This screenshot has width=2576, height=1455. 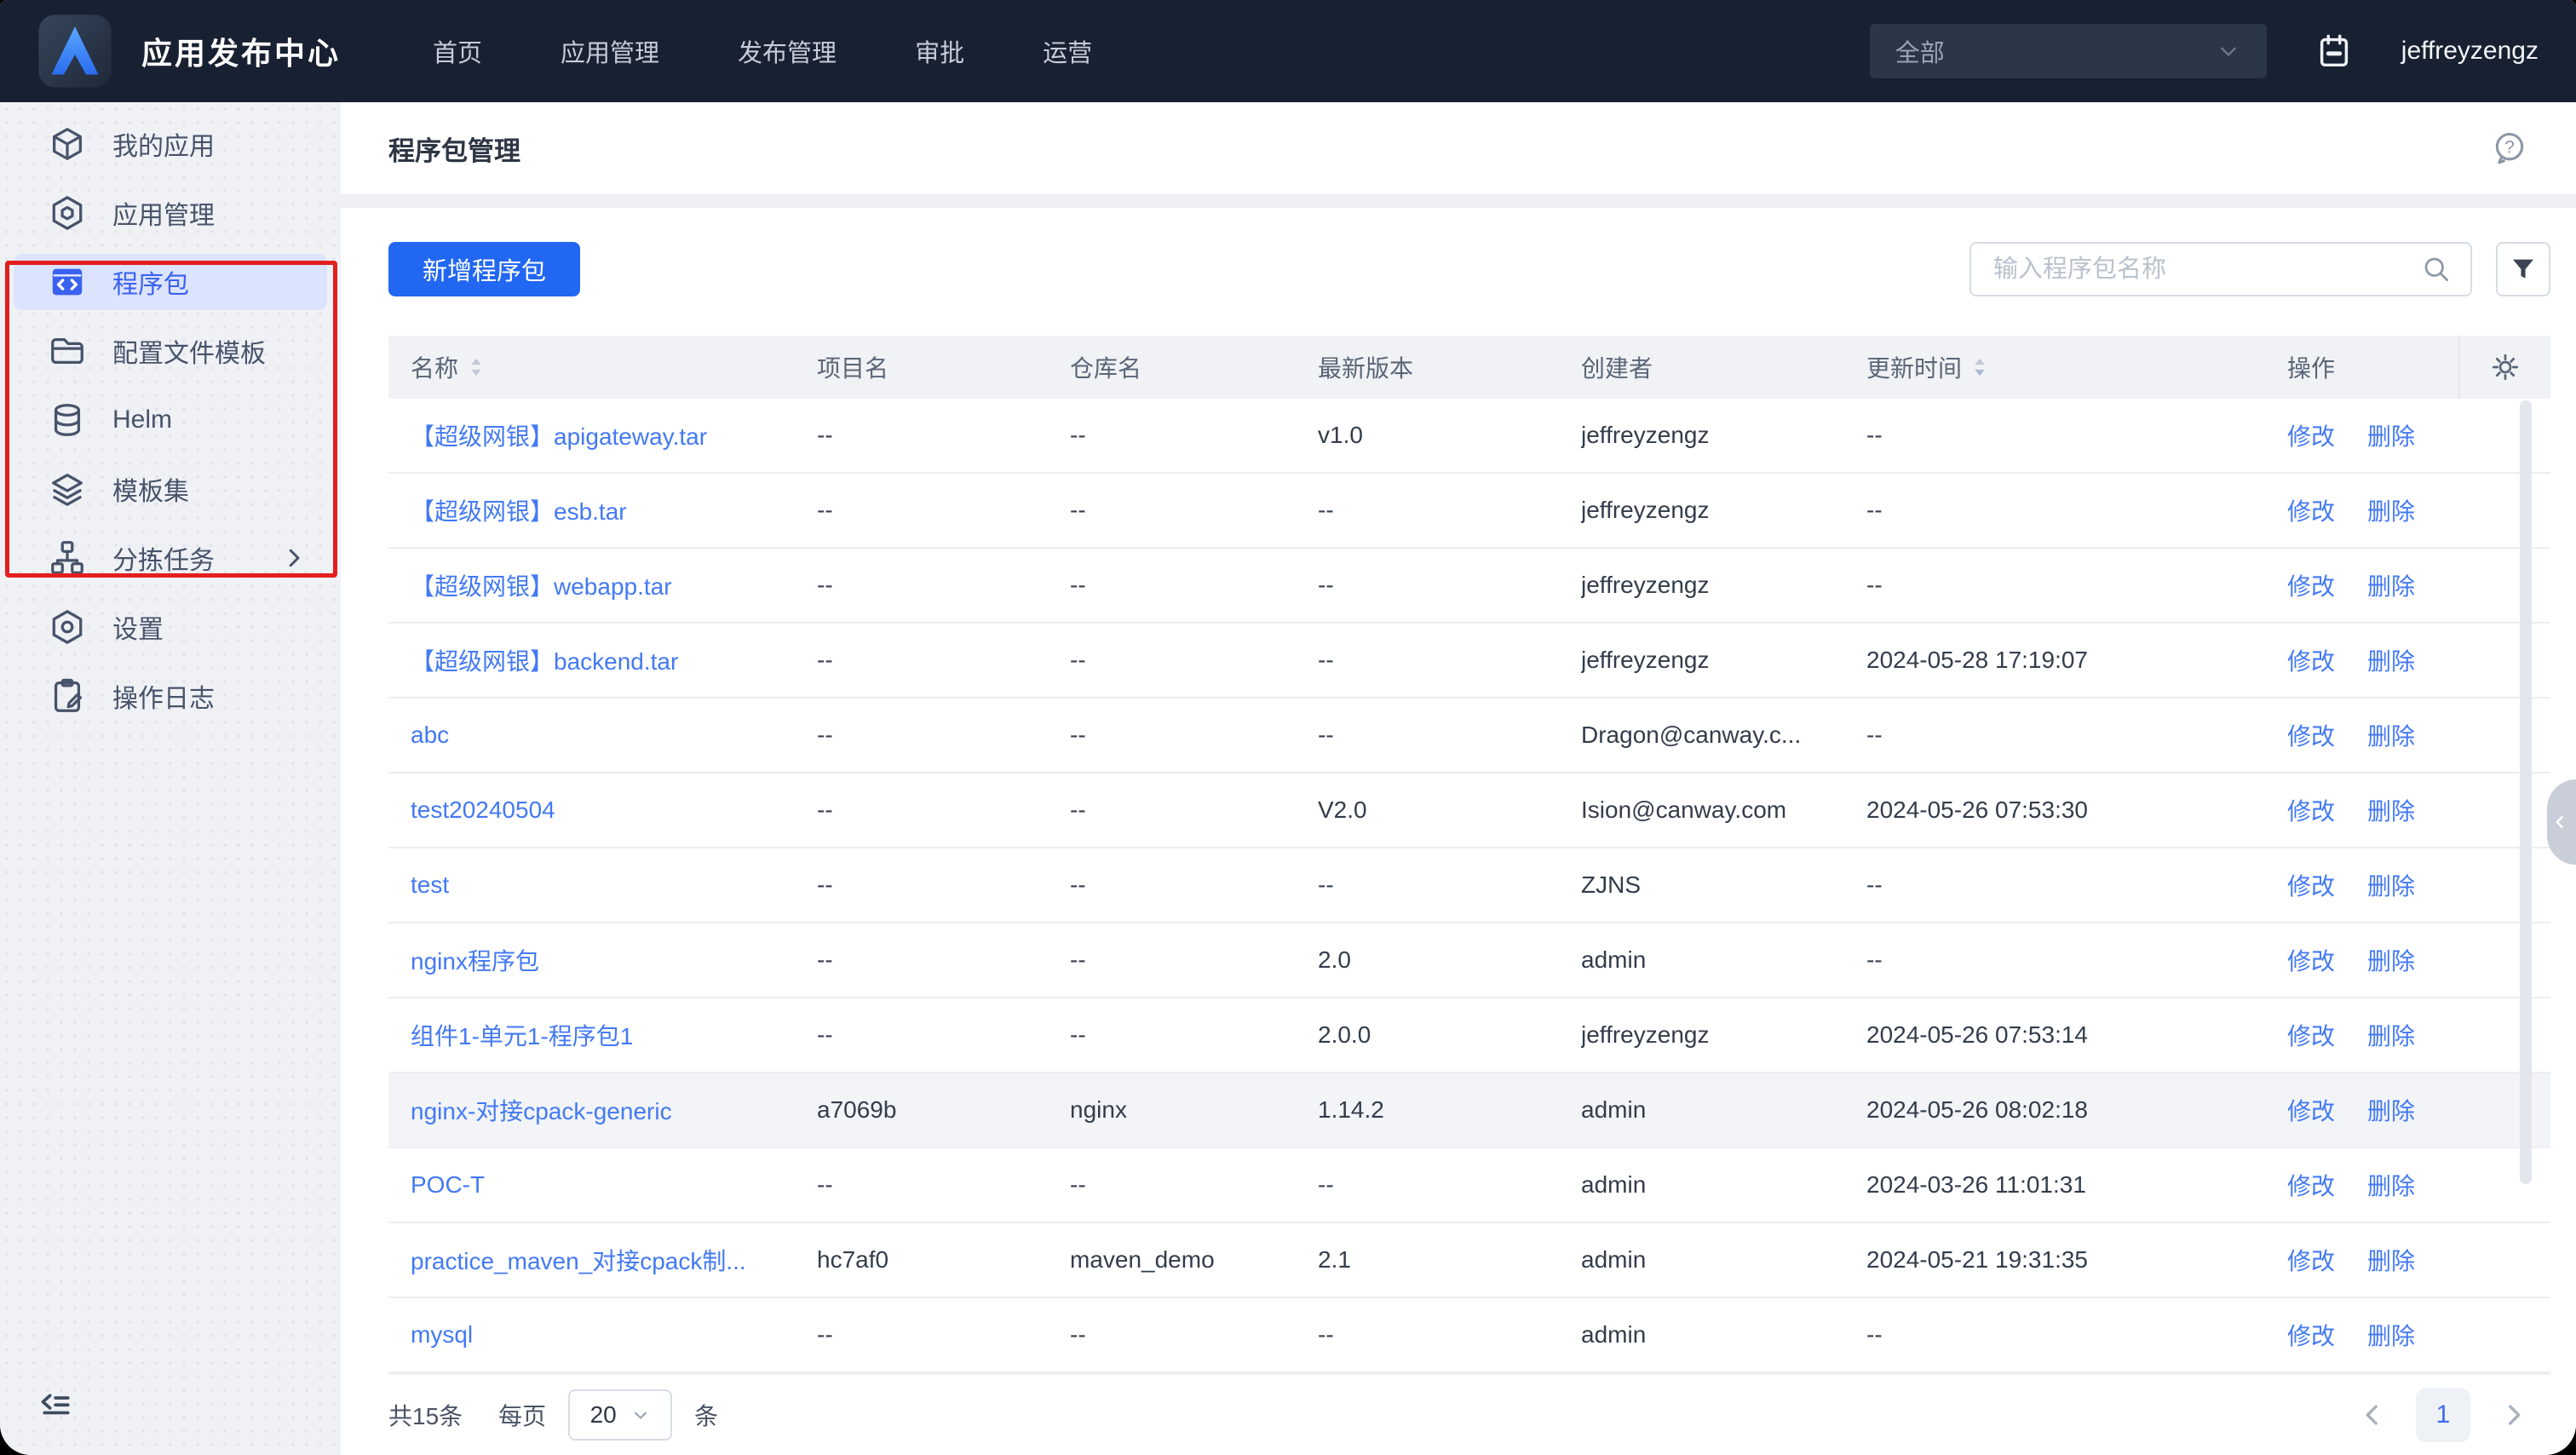 I want to click on package-name-link: 【超级网银】esb.tar, so click(x=519, y=511).